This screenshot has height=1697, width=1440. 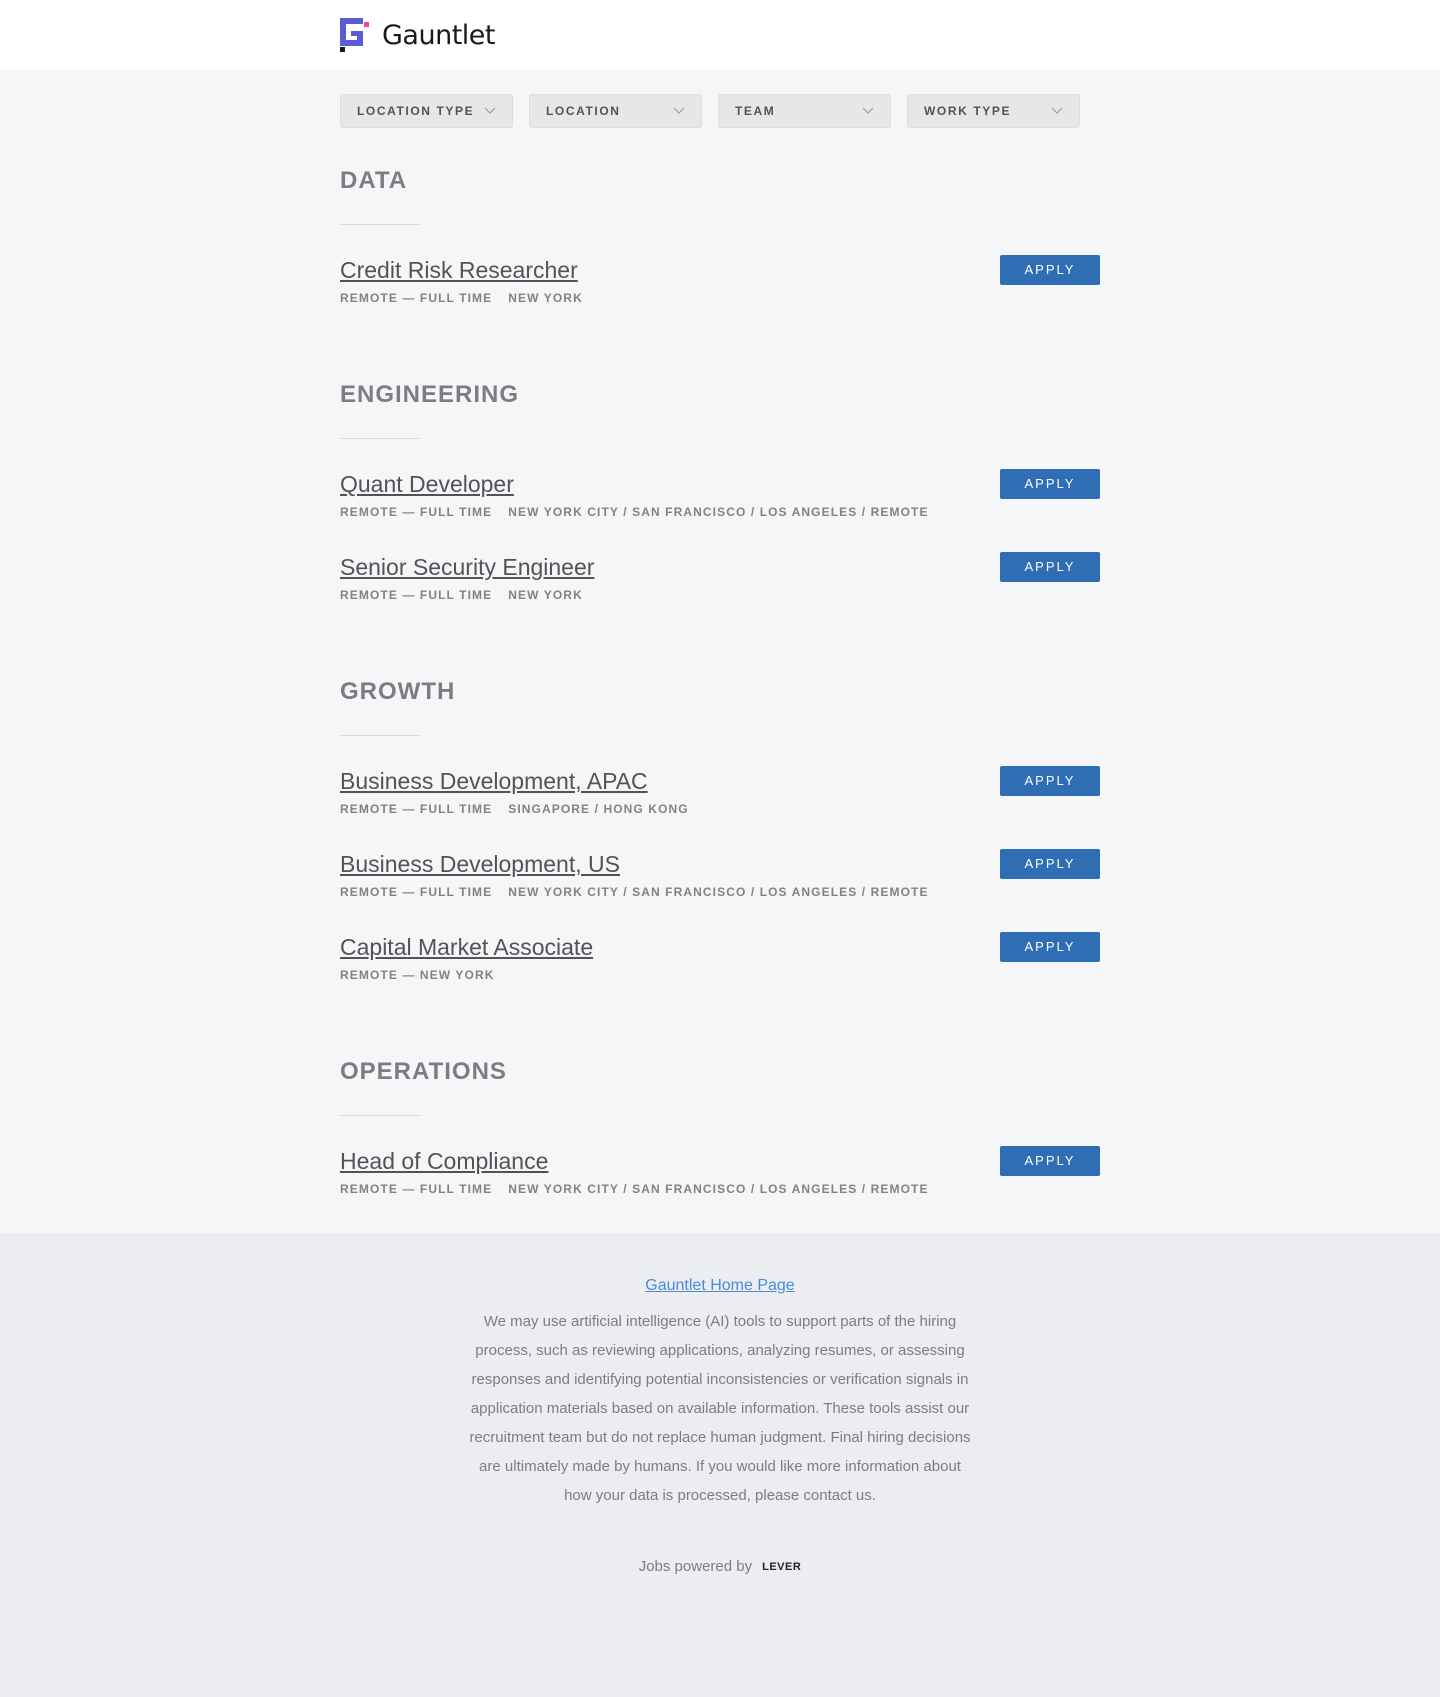 What do you see at coordinates (720, 35) in the screenshot?
I see `site-header: Gauntlet` at bounding box center [720, 35].